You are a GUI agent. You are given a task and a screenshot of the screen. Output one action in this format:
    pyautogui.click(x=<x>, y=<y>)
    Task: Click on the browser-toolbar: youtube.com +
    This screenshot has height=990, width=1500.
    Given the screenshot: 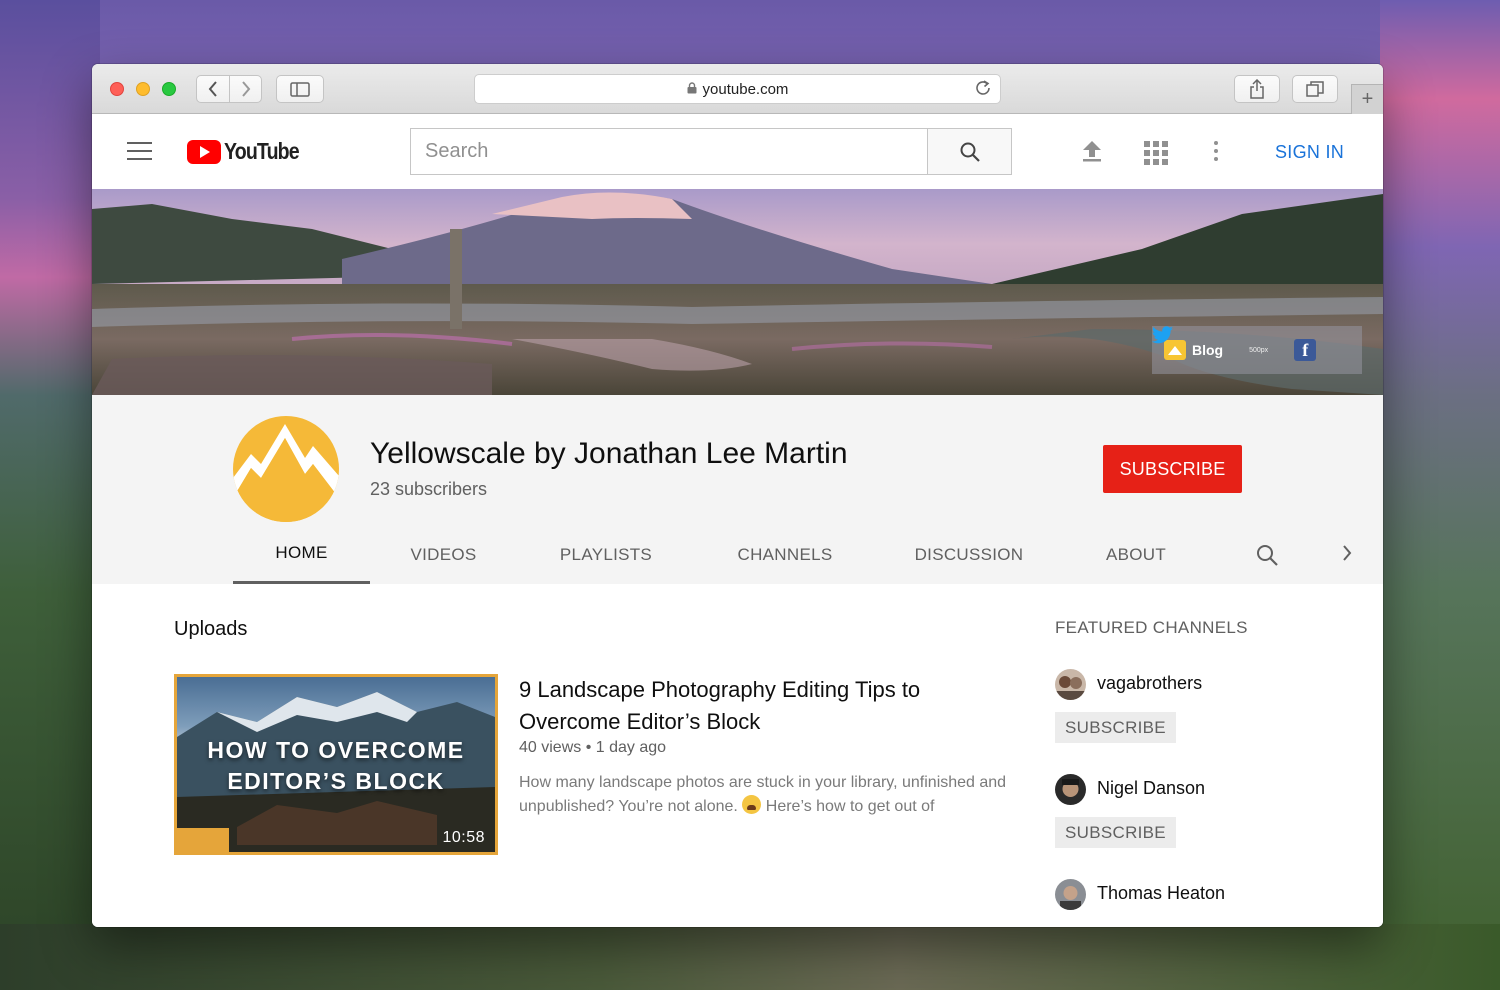 What is the action you would take?
    pyautogui.click(x=737, y=89)
    